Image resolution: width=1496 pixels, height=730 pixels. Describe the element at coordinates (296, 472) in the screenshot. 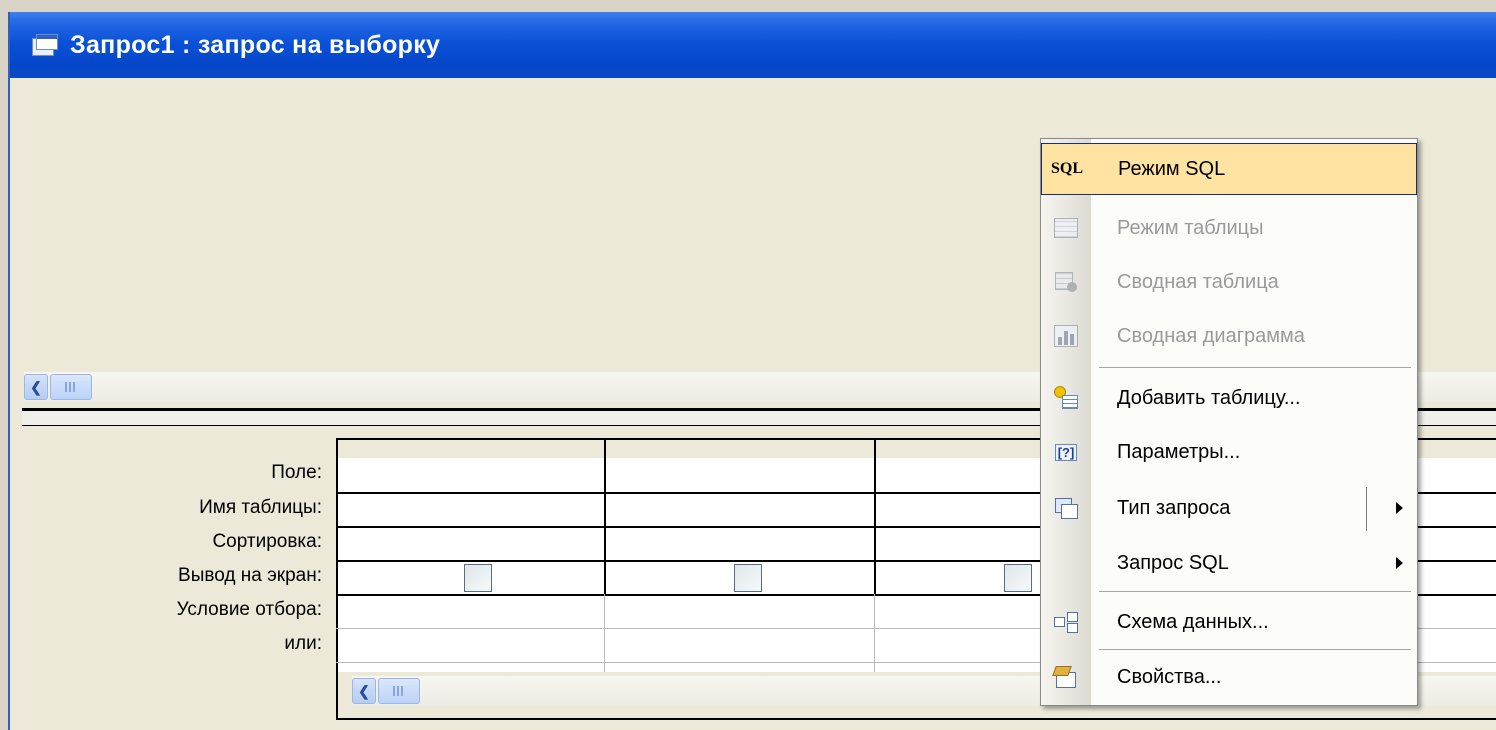

I see `row-label-field: Поле:` at that location.